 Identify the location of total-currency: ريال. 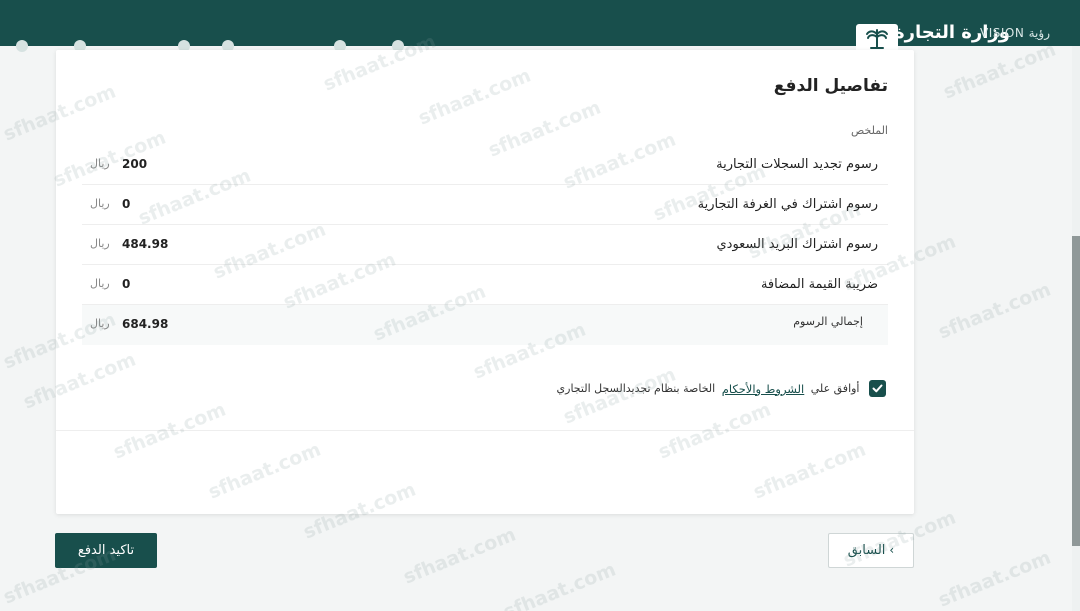
(100, 323).